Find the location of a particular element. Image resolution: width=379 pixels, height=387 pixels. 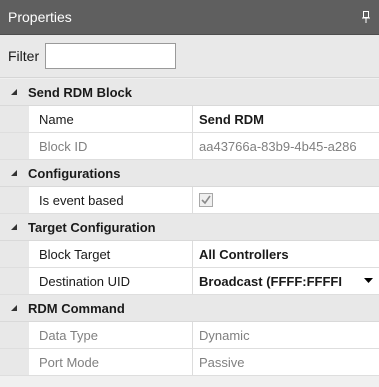

panel-title: Properties is located at coordinates (40, 17).